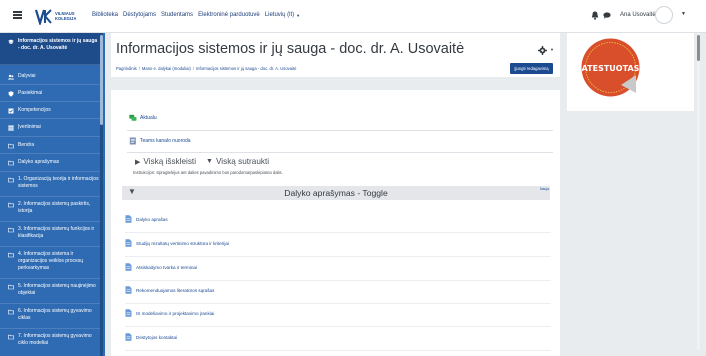  What do you see at coordinates (630, 72) in the screenshot?
I see `right-block: ATESTUOTAS` at bounding box center [630, 72].